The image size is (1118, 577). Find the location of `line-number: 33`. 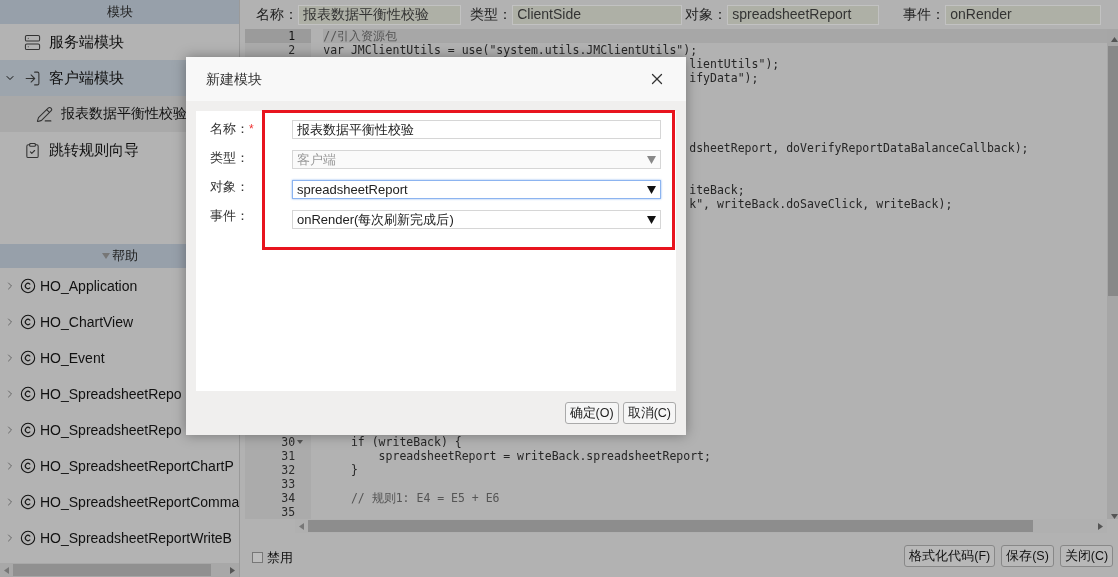

line-number: 33 is located at coordinates (288, 484).